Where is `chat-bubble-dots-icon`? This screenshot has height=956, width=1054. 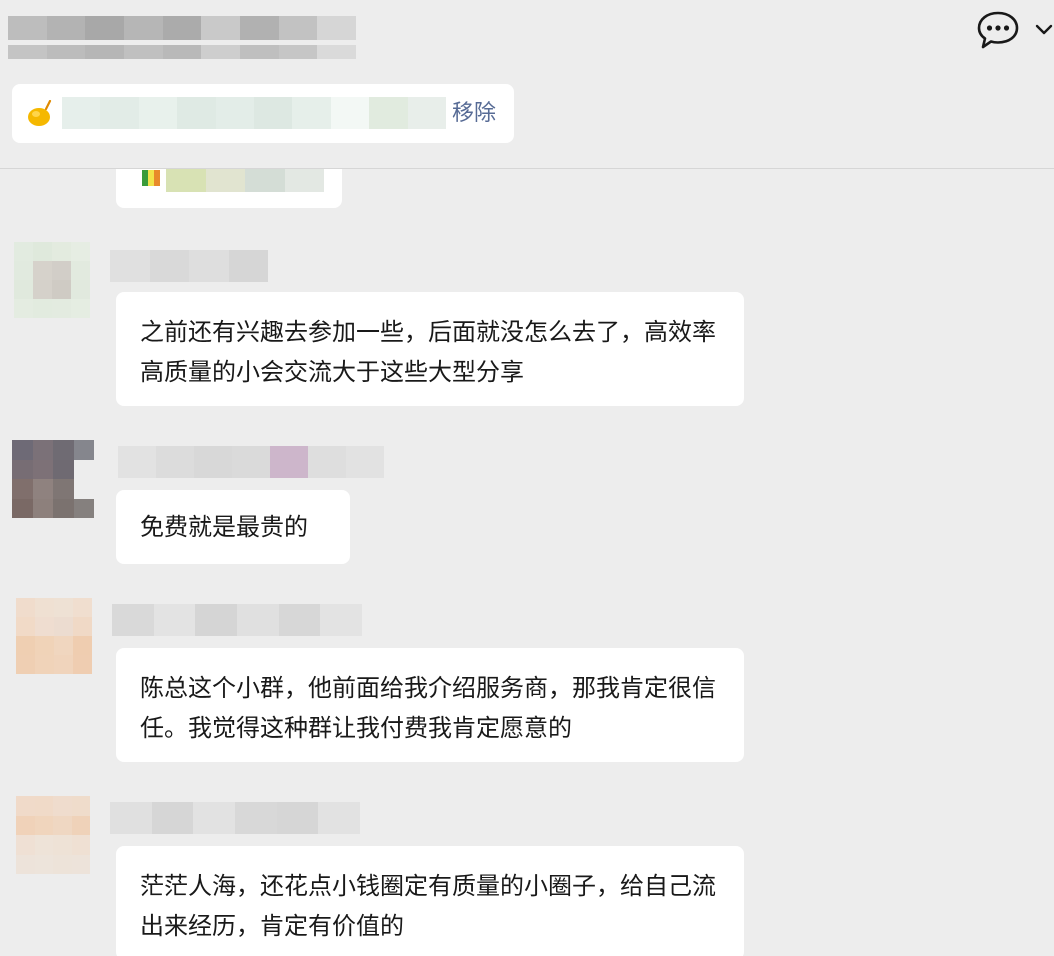 chat-bubble-dots-icon is located at coordinates (998, 30).